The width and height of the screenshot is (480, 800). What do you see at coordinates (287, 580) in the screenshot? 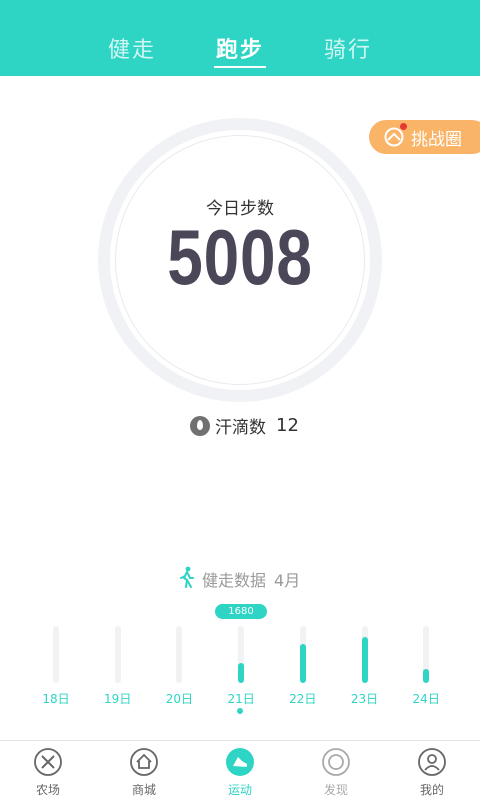
I see `walking-data-month: 4月` at bounding box center [287, 580].